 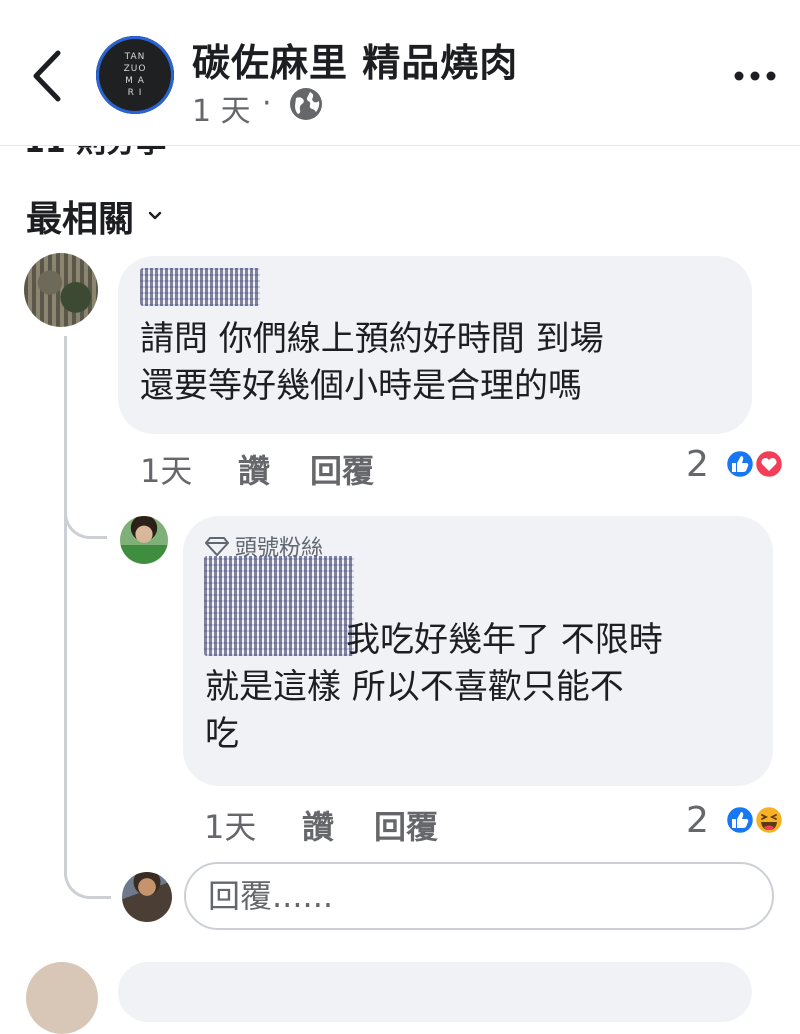 I want to click on comment-text: 請問 你們線上預約好時間 到場 還要等好幾個小時是合理的嗎, so click(x=372, y=362).